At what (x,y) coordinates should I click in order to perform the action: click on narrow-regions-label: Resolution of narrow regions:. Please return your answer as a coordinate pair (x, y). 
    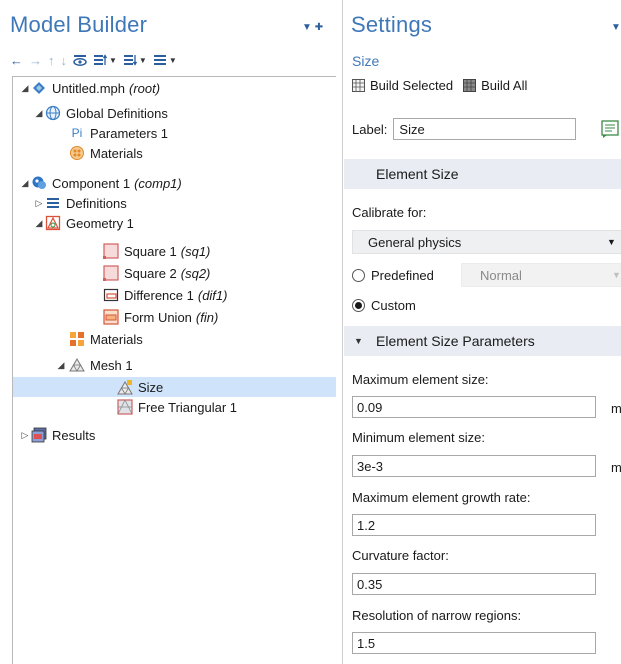
    Looking at the image, I should click on (437, 615).